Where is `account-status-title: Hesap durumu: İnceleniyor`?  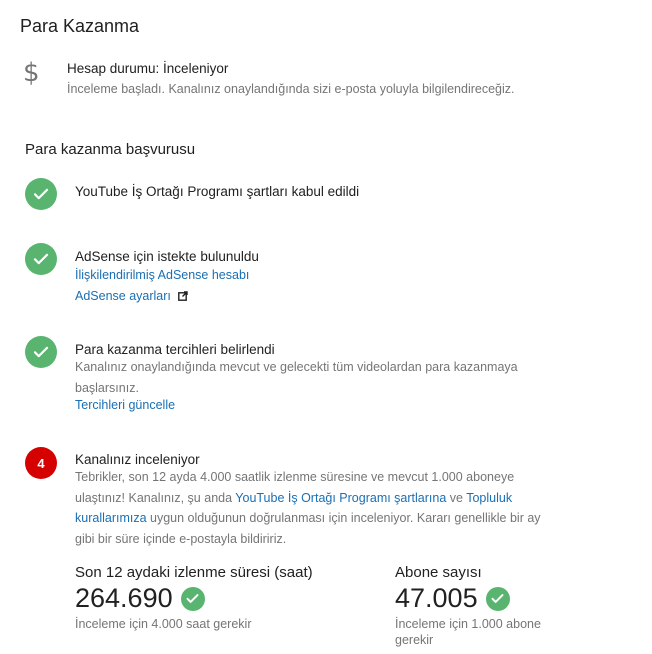 account-status-title: Hesap durumu: İnceleniyor is located at coordinates (148, 68).